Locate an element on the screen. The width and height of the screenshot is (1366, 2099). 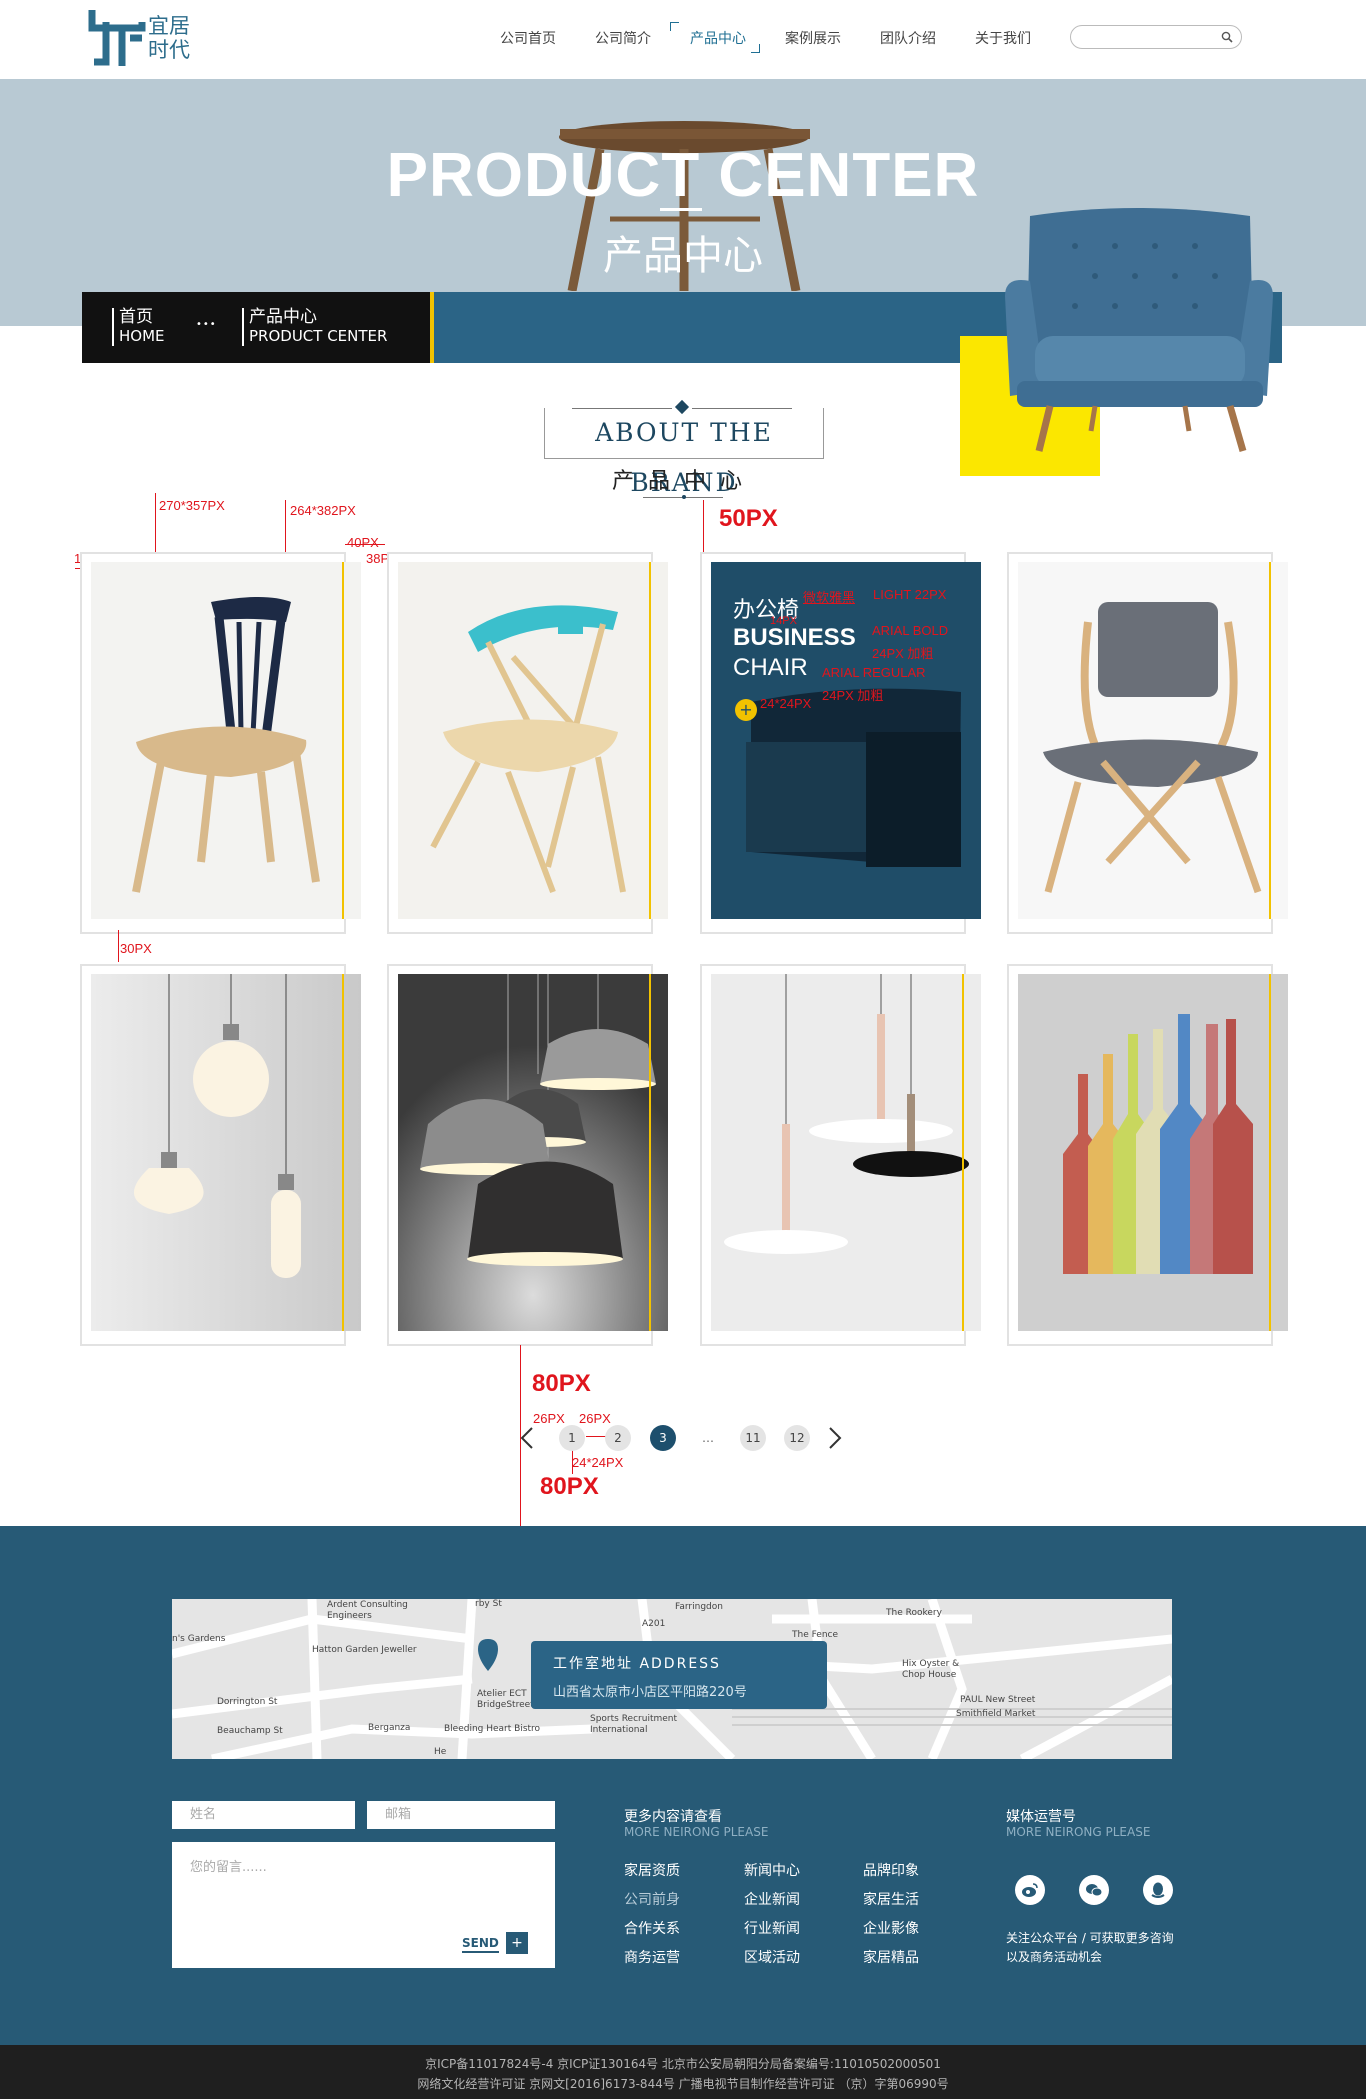
nav-active-bracket-br is located at coordinates (755, 48).